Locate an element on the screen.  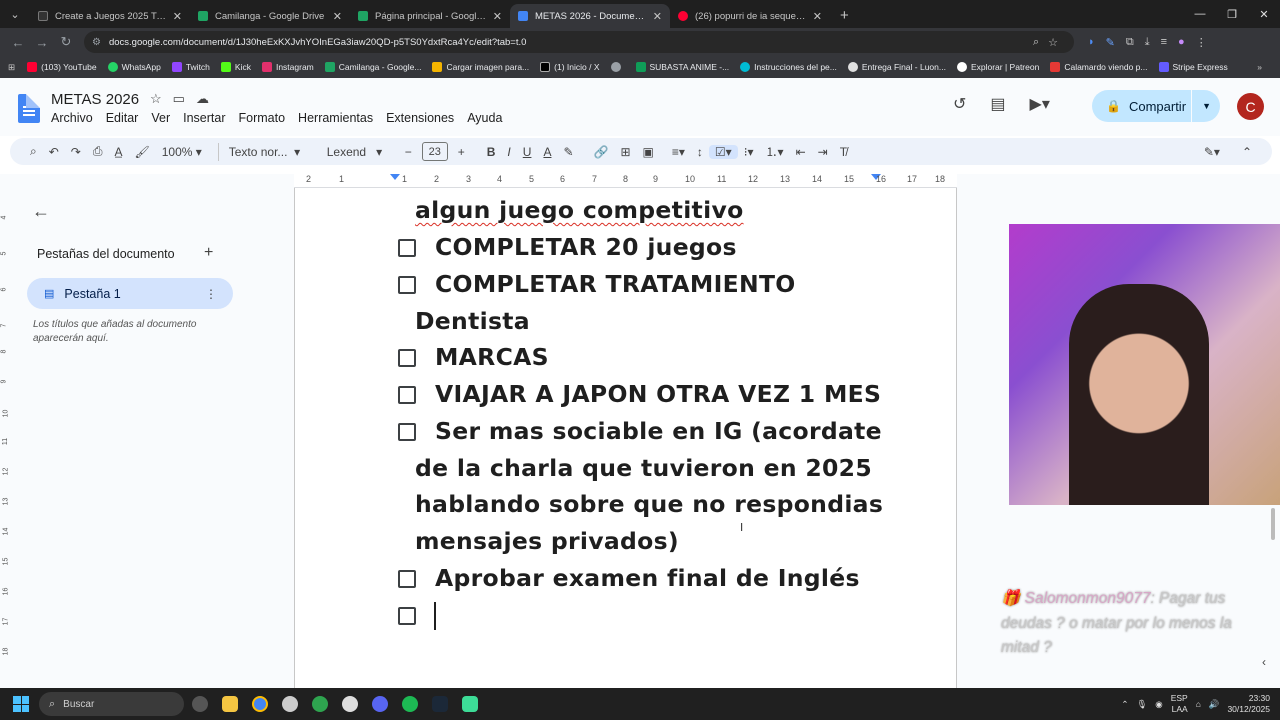
menu-extensiones: Extensiones is located at coordinates (420, 118).